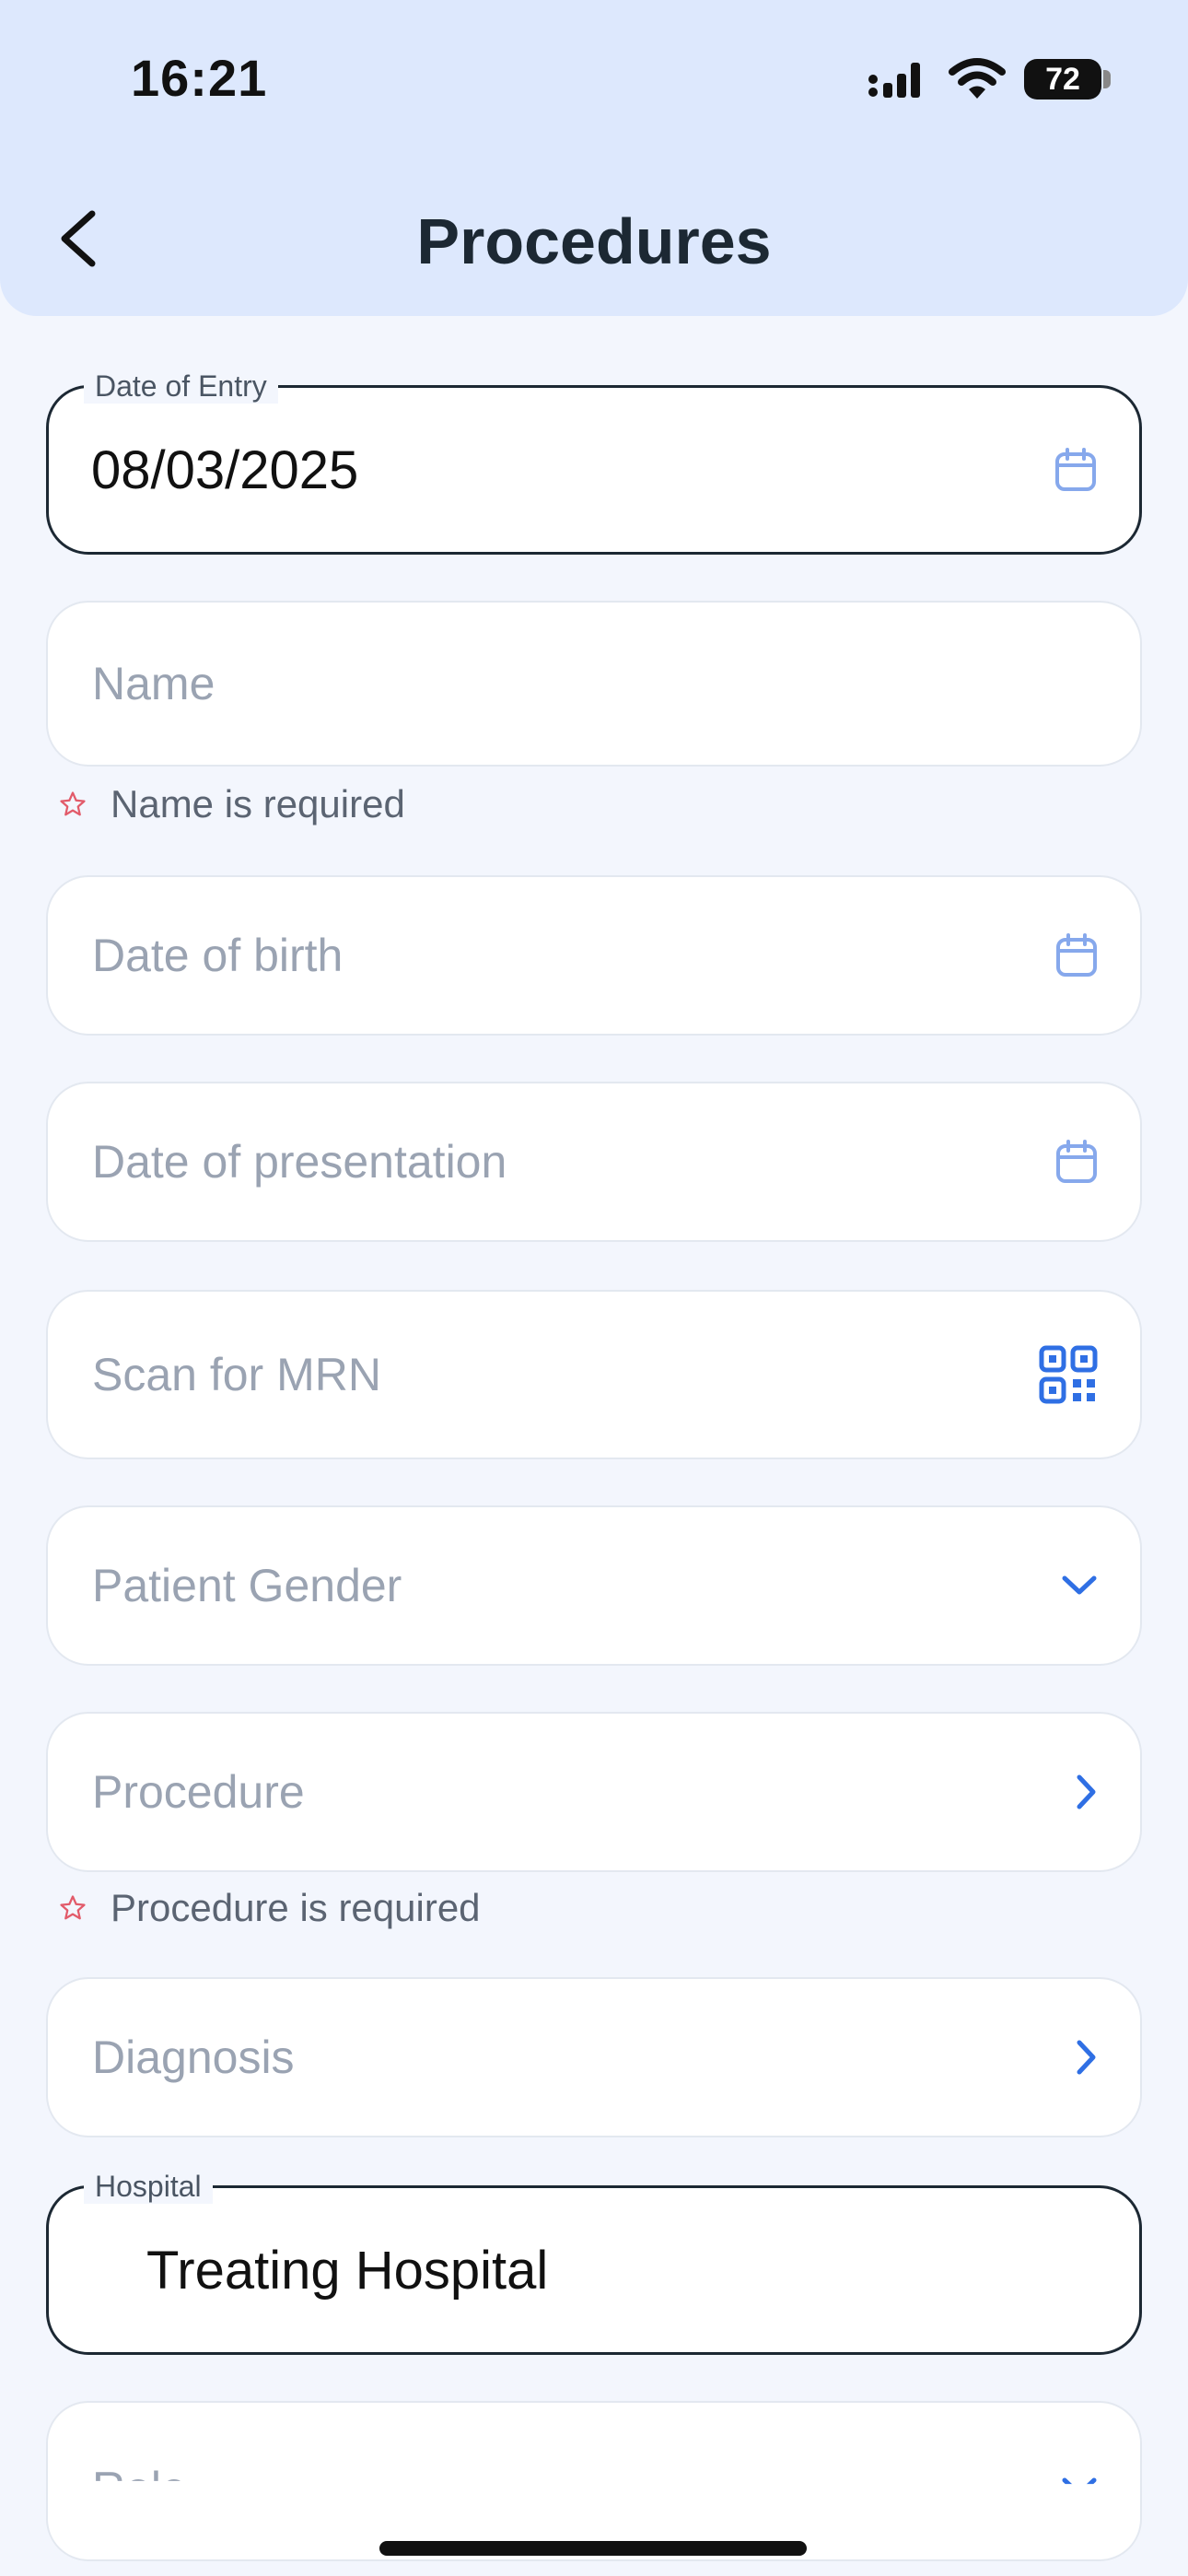 Image resolution: width=1188 pixels, height=2576 pixels. Describe the element at coordinates (594, 1792) in the screenshot. I see `procedure-field: Procedure` at that location.